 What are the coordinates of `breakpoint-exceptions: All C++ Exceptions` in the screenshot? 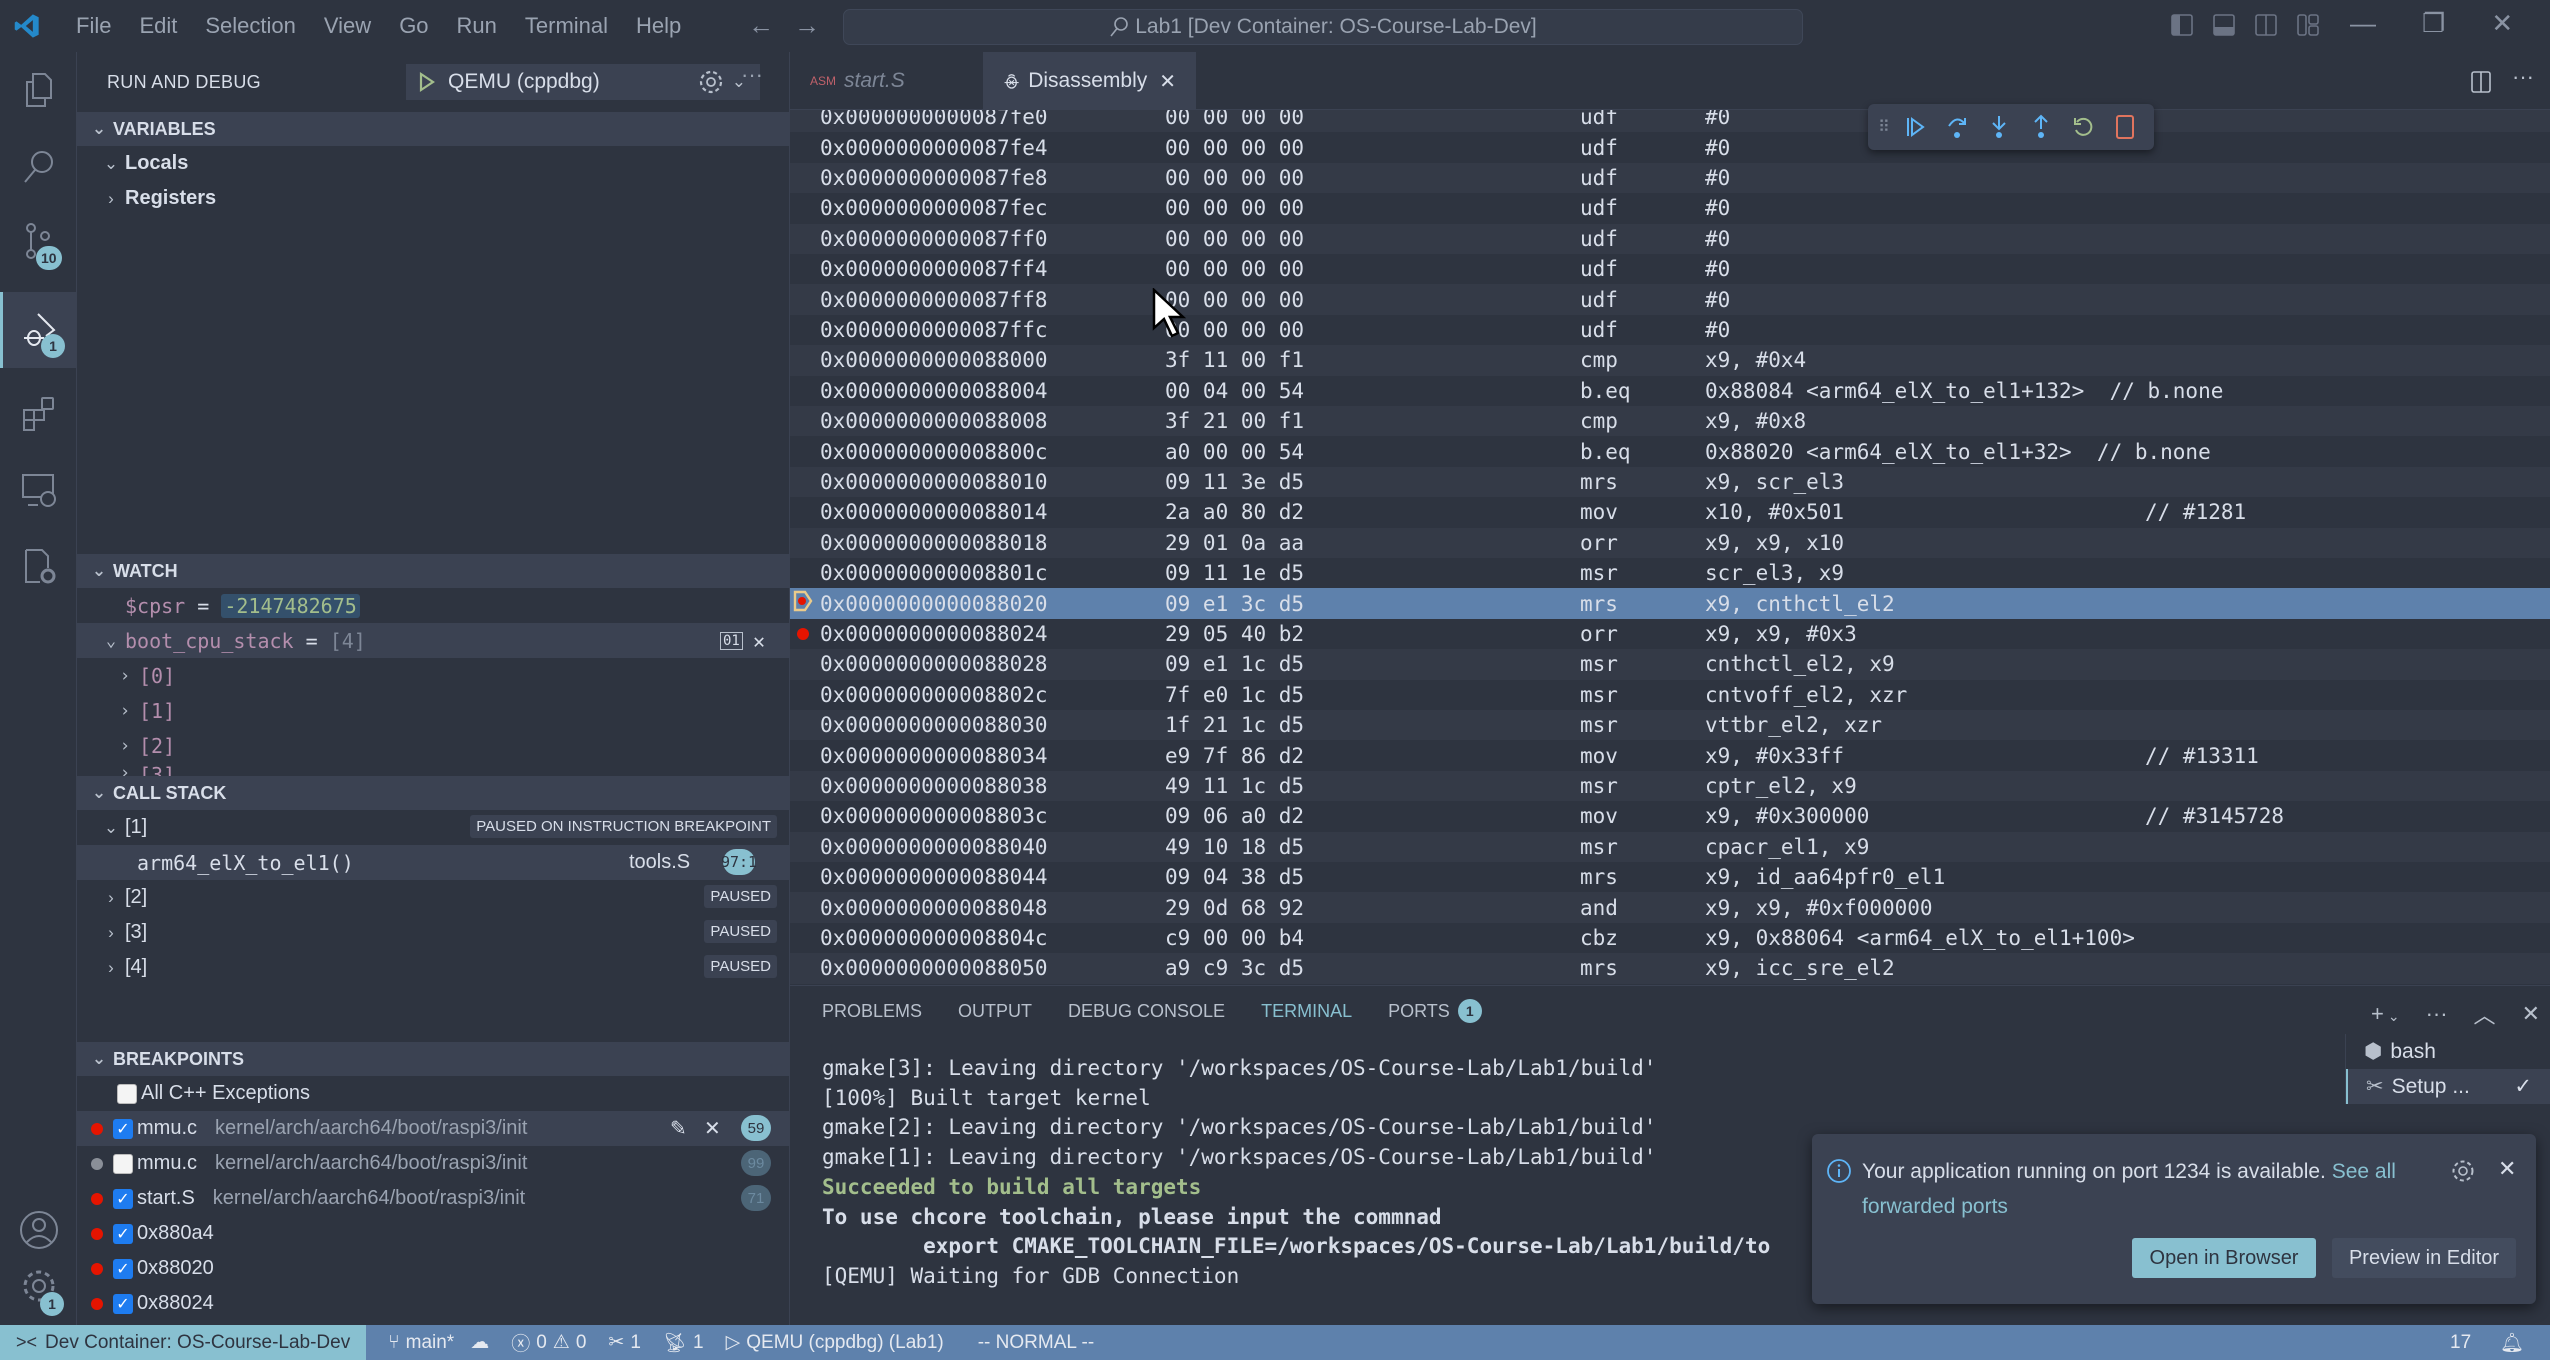 It's located at (433, 1093).